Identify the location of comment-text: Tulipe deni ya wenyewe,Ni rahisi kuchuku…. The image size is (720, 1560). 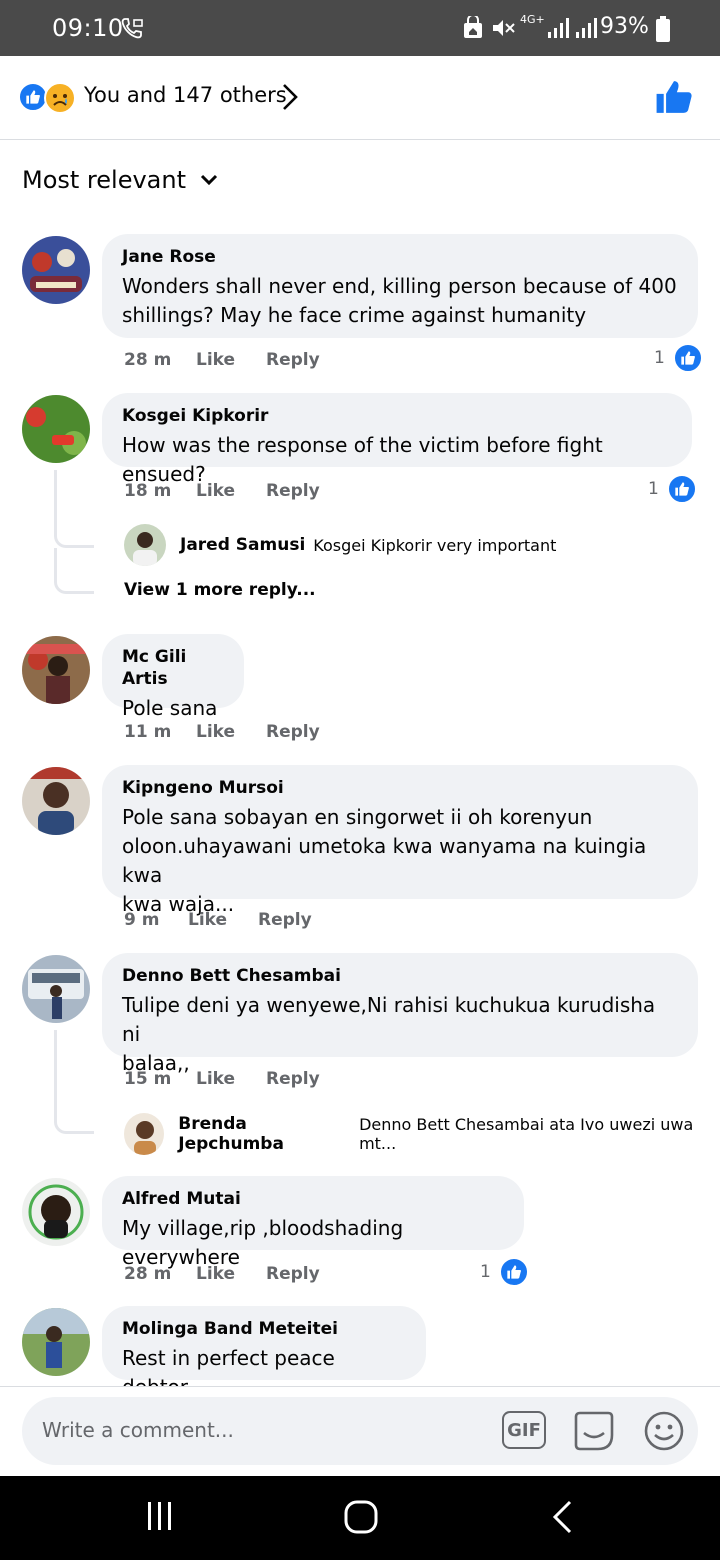
(389, 1034).